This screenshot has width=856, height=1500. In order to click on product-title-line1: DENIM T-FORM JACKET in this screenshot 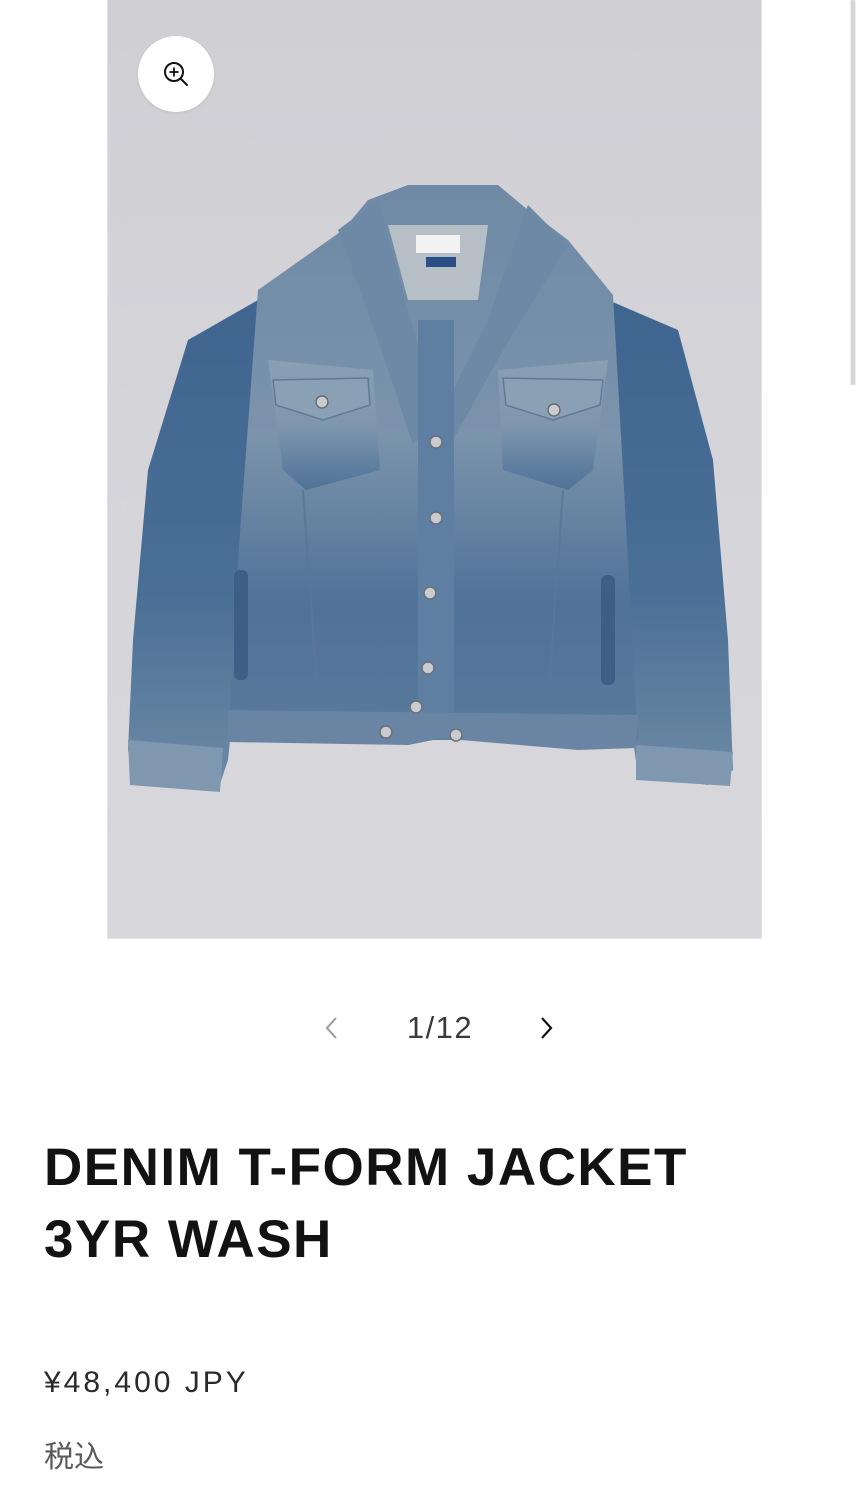, I will do `click(366, 1167)`.